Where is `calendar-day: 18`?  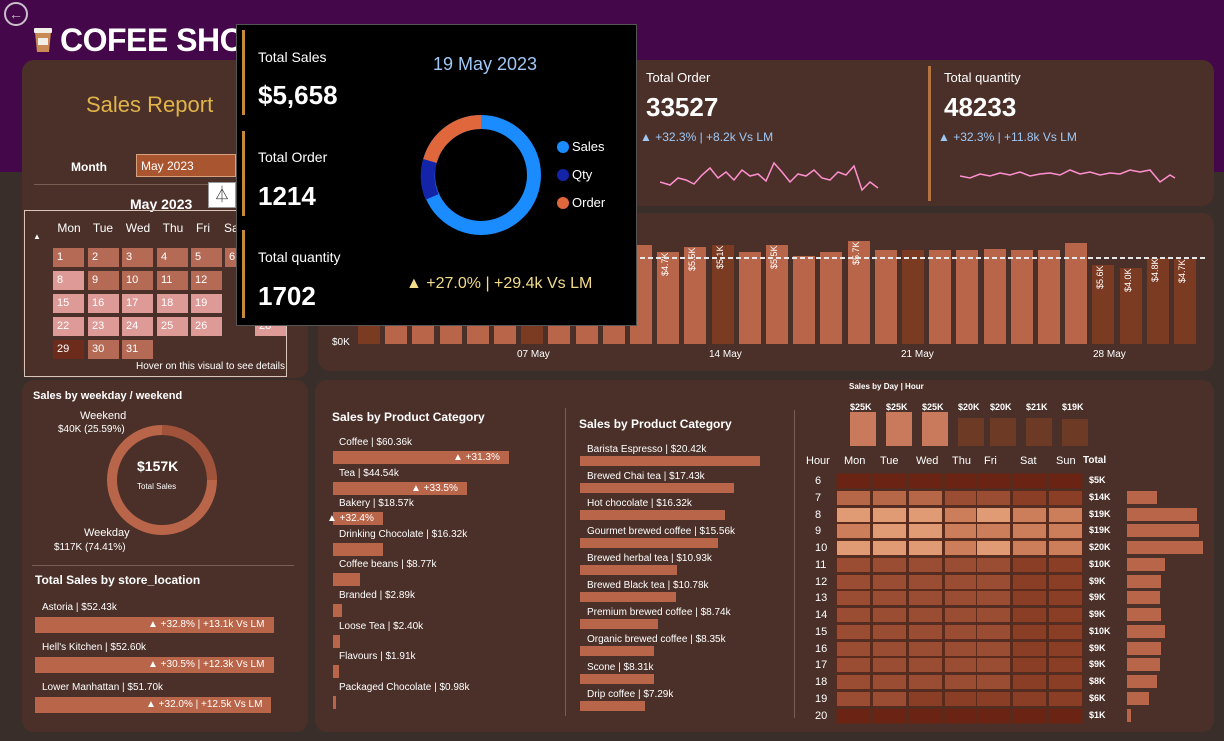
calendar-day: 18 is located at coordinates (172, 303).